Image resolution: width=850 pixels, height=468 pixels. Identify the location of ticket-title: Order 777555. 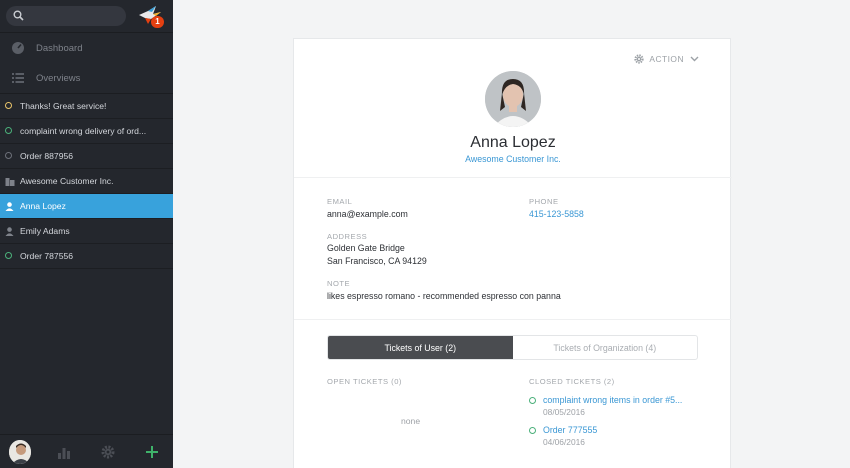
(570, 430).